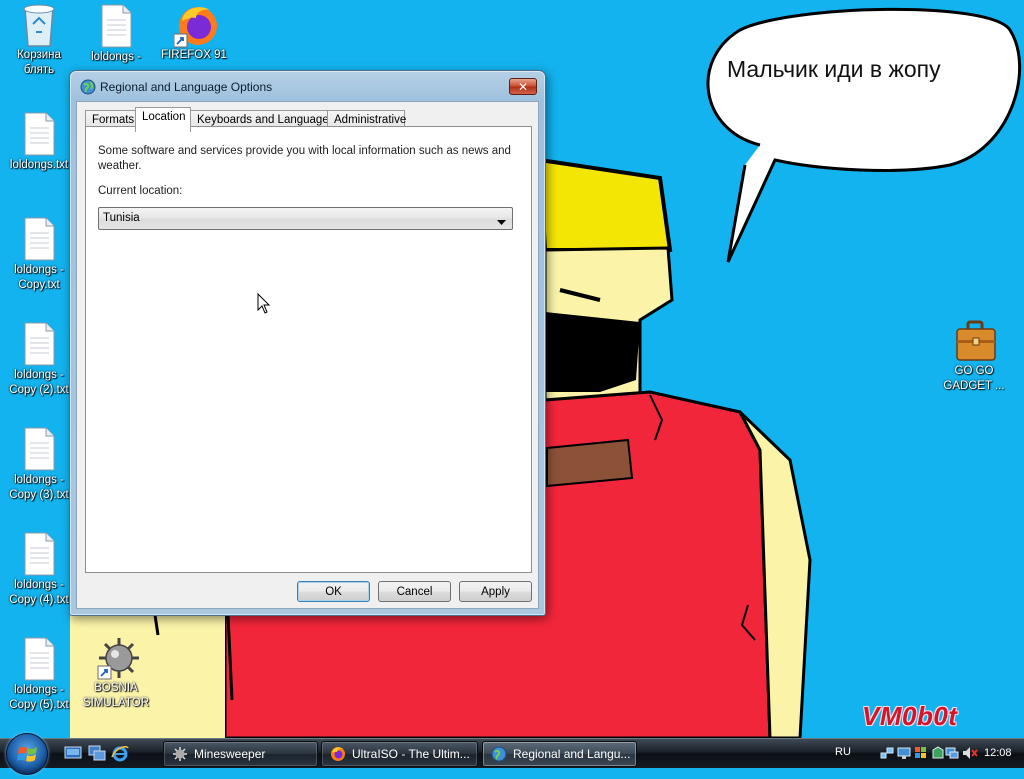 The width and height of the screenshot is (1024, 779). Describe the element at coordinates (39, 24) in the screenshot. I see `recycle-bin-icon` at that location.